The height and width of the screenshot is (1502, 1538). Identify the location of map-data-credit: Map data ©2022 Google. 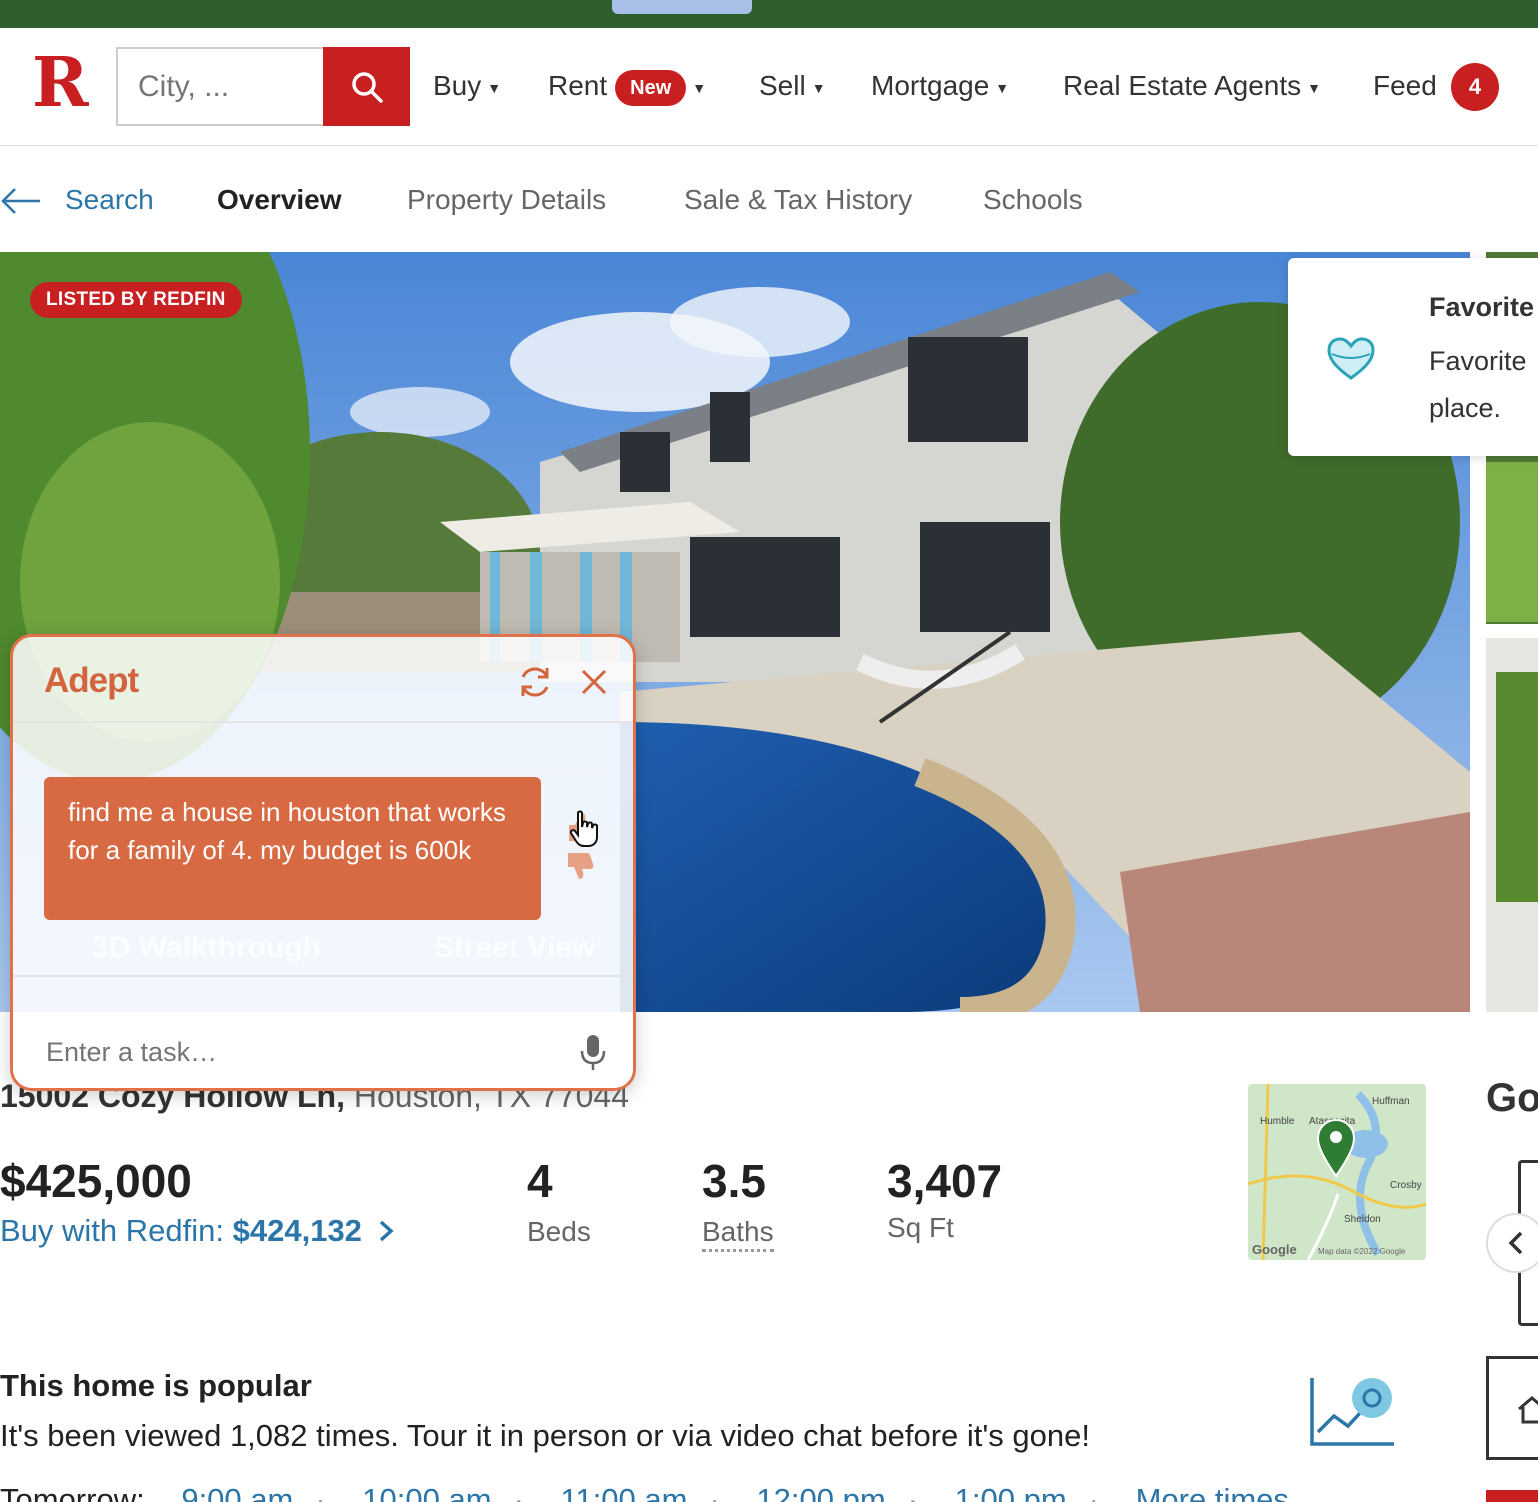
(1362, 1251).